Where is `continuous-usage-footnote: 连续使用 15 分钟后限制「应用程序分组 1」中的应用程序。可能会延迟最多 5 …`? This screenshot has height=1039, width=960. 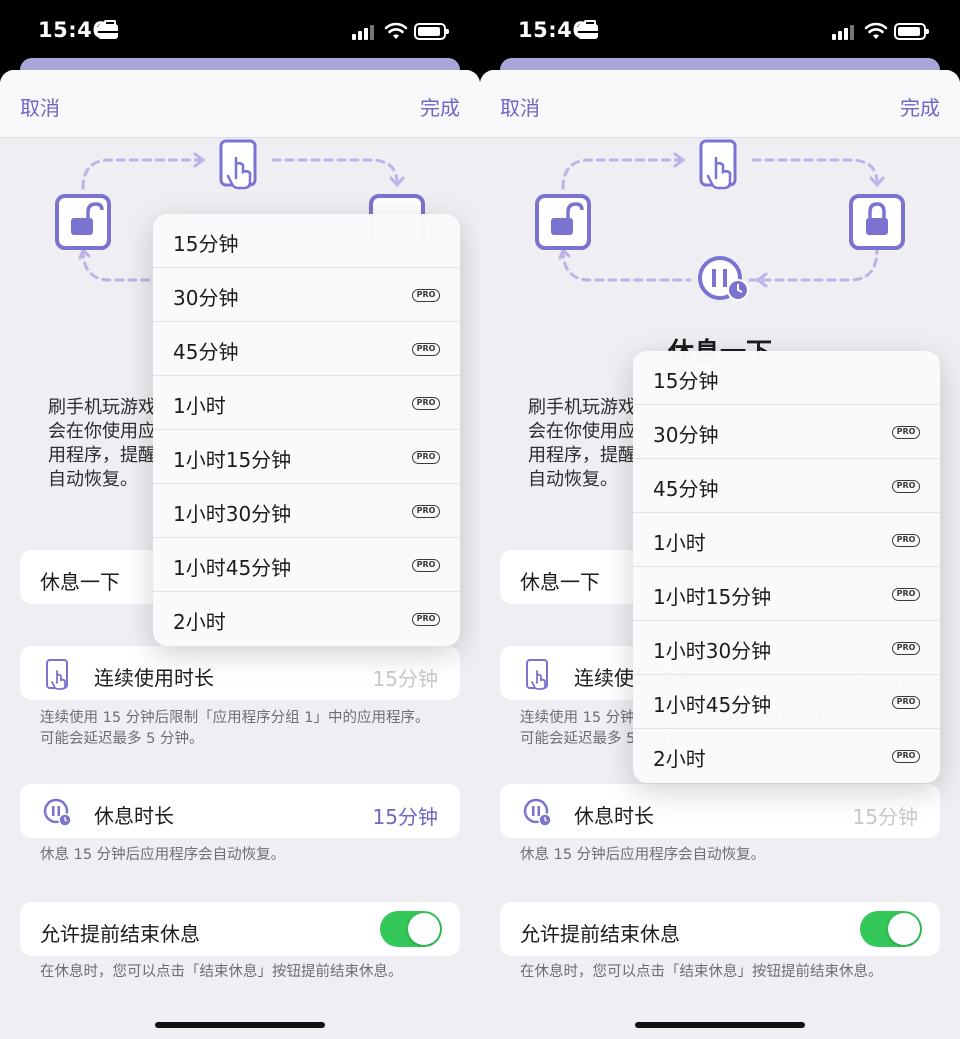
continuous-usage-footnote: 连续使用 15 分钟后限制「应用程序分组 1」中的应用程序。可能会延迟最多 5 … is located at coordinates (235, 728).